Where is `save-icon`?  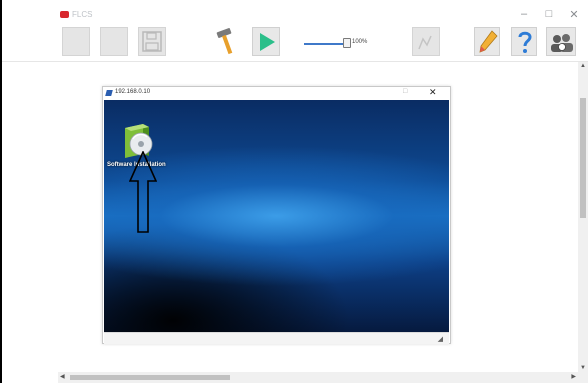
save-icon is located at coordinates (152, 41).